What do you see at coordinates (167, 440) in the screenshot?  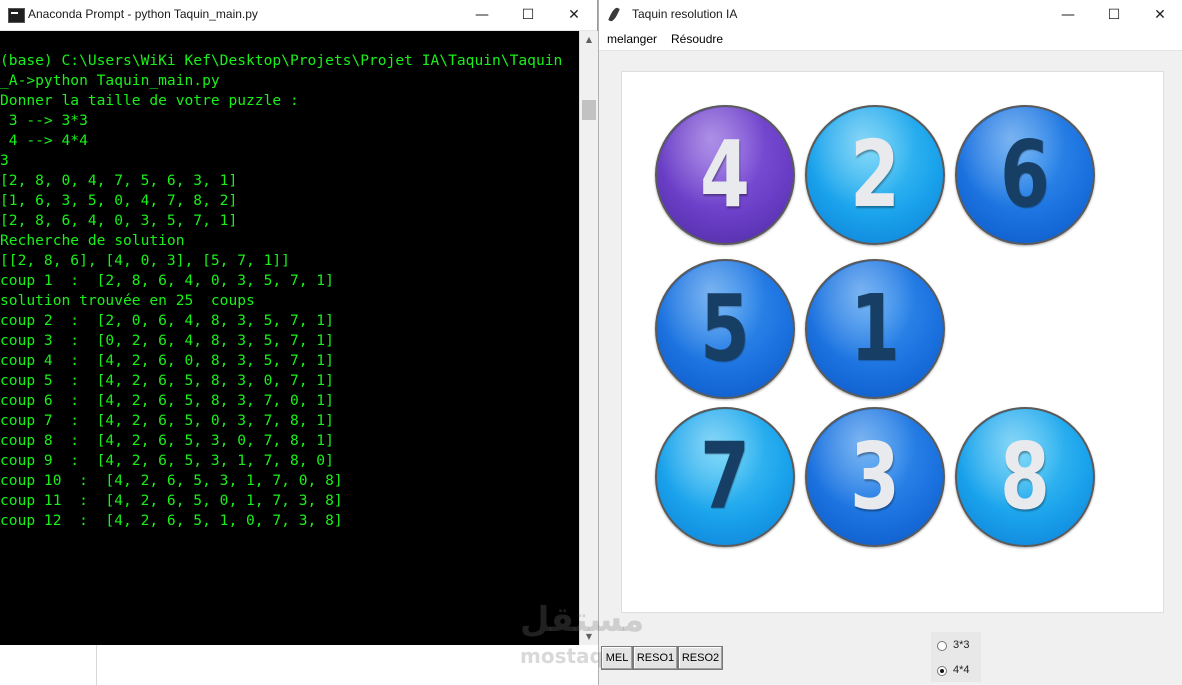 I see `console-line: coup 8 : [4, 2, 6, 5, 3, 0, 7, 8, 1]` at bounding box center [167, 440].